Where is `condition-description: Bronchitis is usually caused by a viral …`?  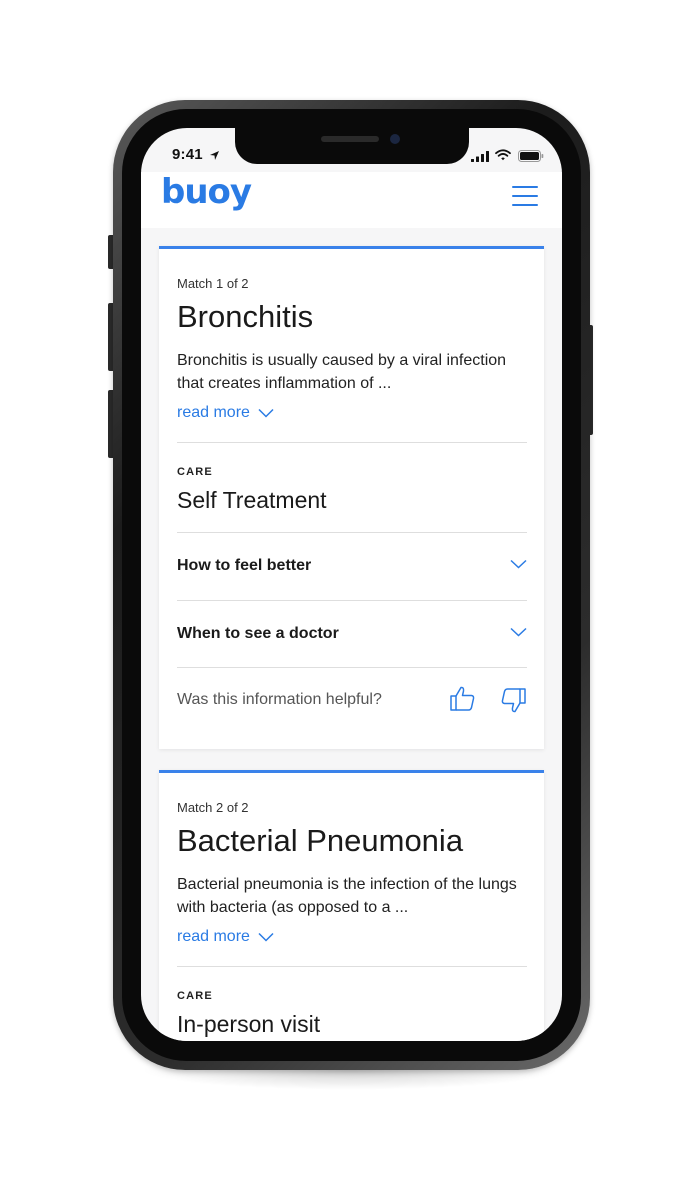 condition-description: Bronchitis is usually caused by a viral … is located at coordinates (342, 372).